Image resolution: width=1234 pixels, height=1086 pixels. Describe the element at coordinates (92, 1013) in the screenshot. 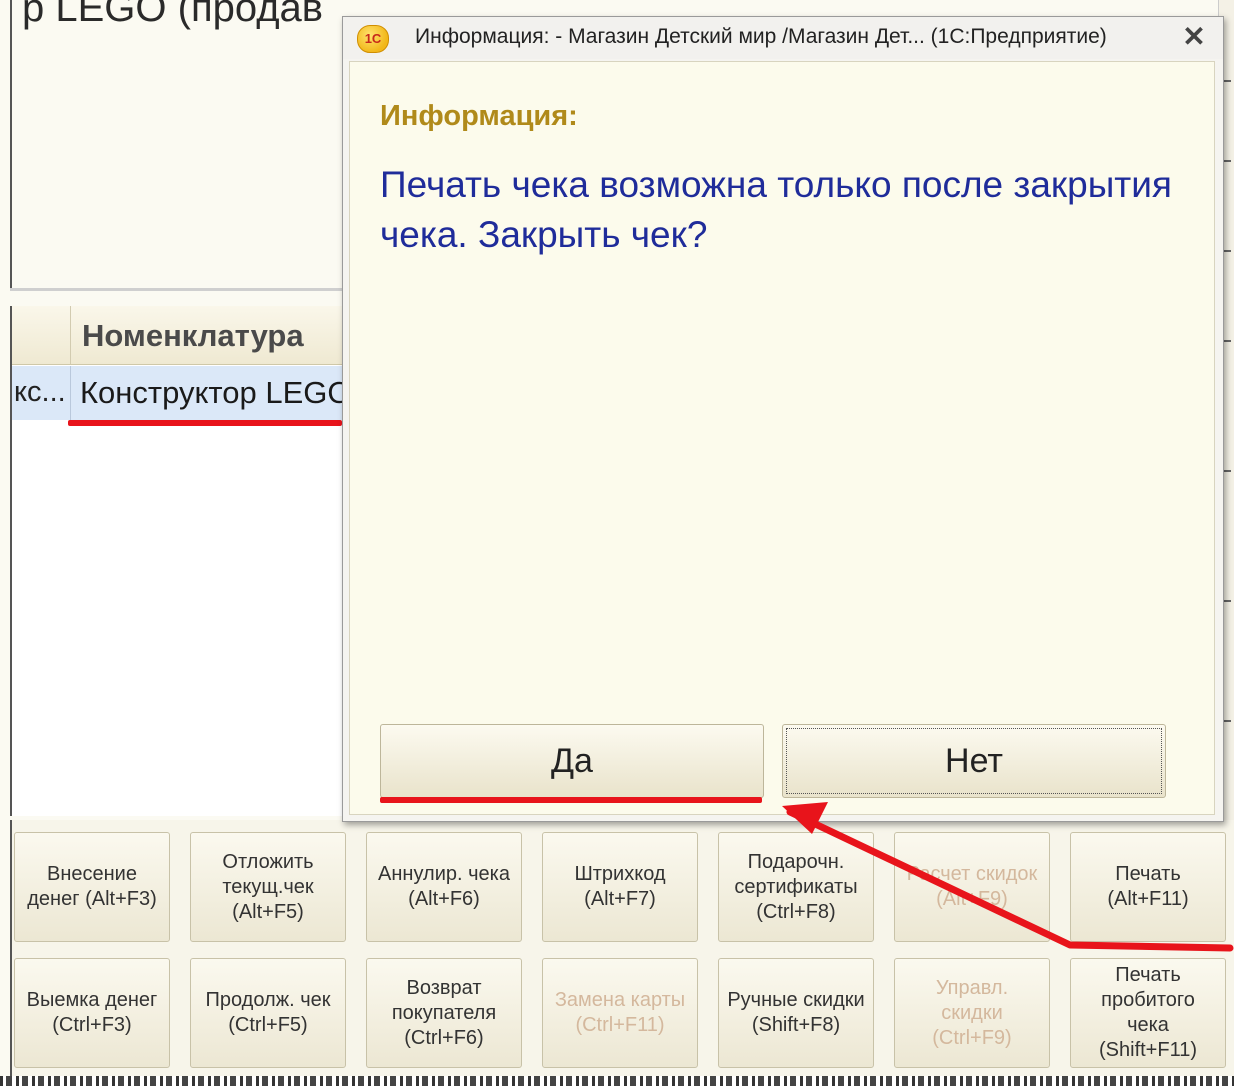

I see `toolbar-button-row2-1: Выемка денег (Ctrl+F3)` at that location.